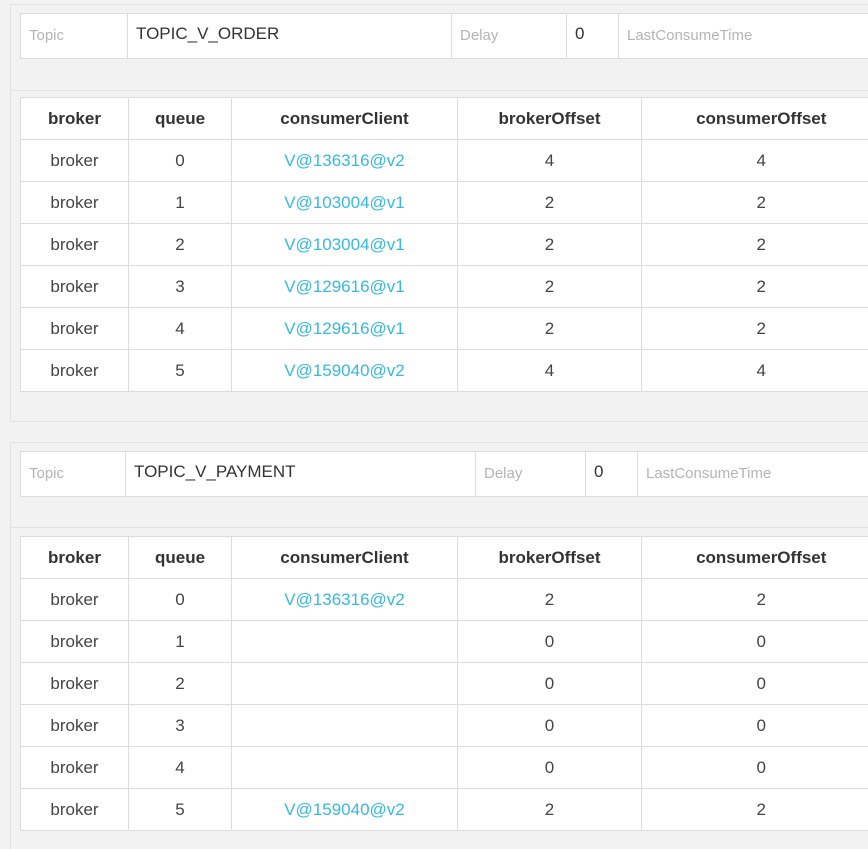  I want to click on table-row: broker 2 V@103004@v1 2 2, so click(444, 244).